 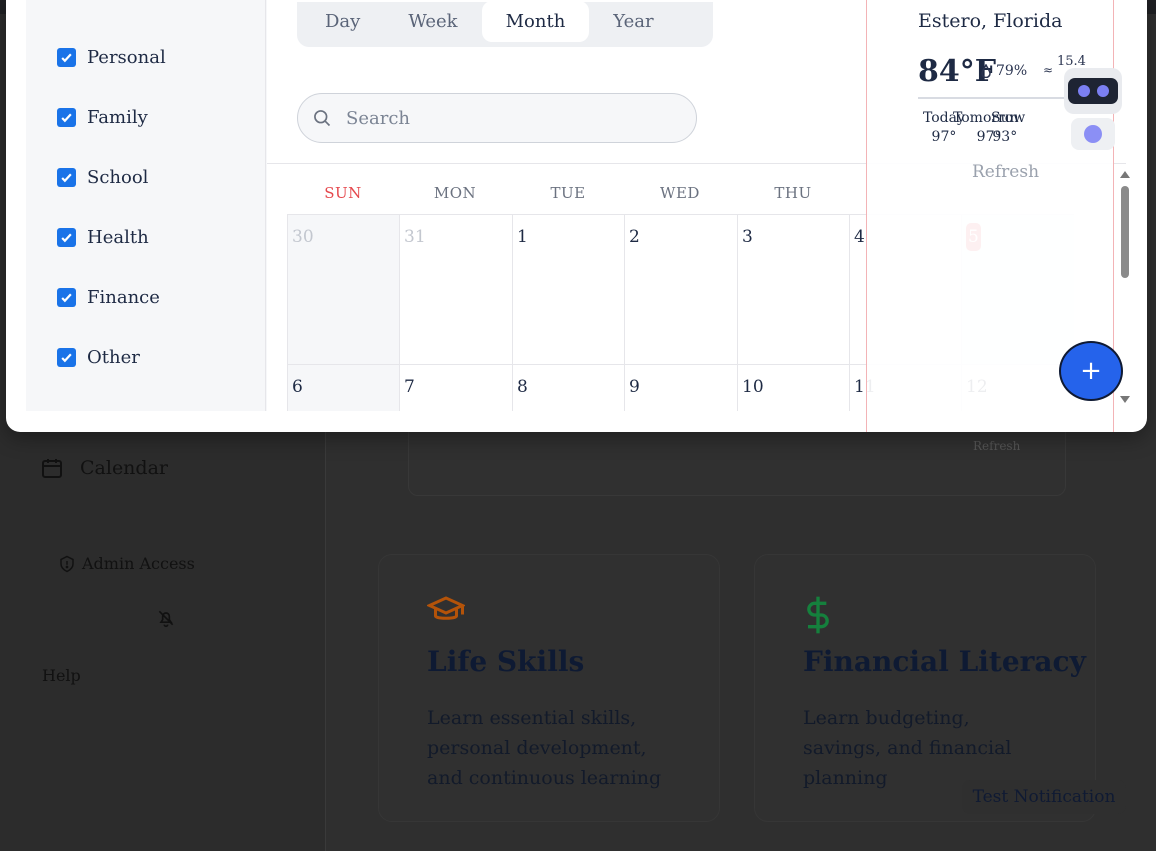 What do you see at coordinates (944, 661) in the screenshot?
I see `card-title: Financial Literacy` at bounding box center [944, 661].